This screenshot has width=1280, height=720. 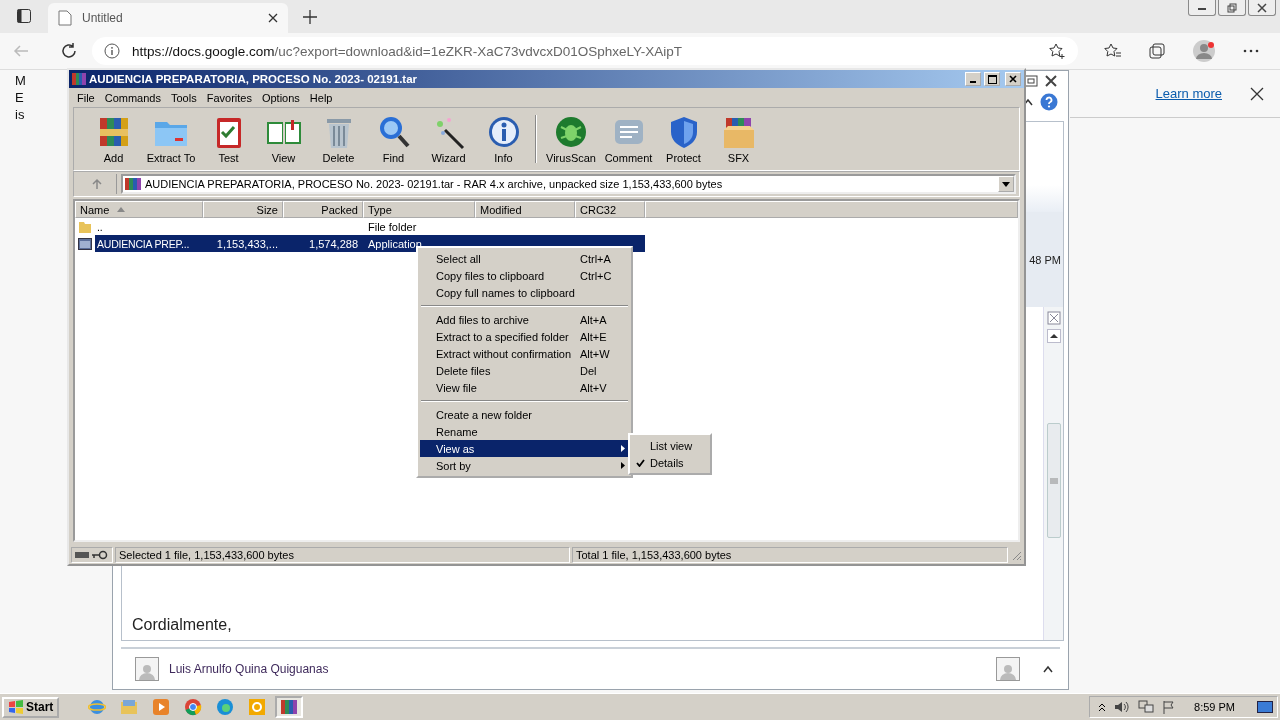 What do you see at coordinates (1057, 51) in the screenshot?
I see `favorite-add-icon` at bounding box center [1057, 51].